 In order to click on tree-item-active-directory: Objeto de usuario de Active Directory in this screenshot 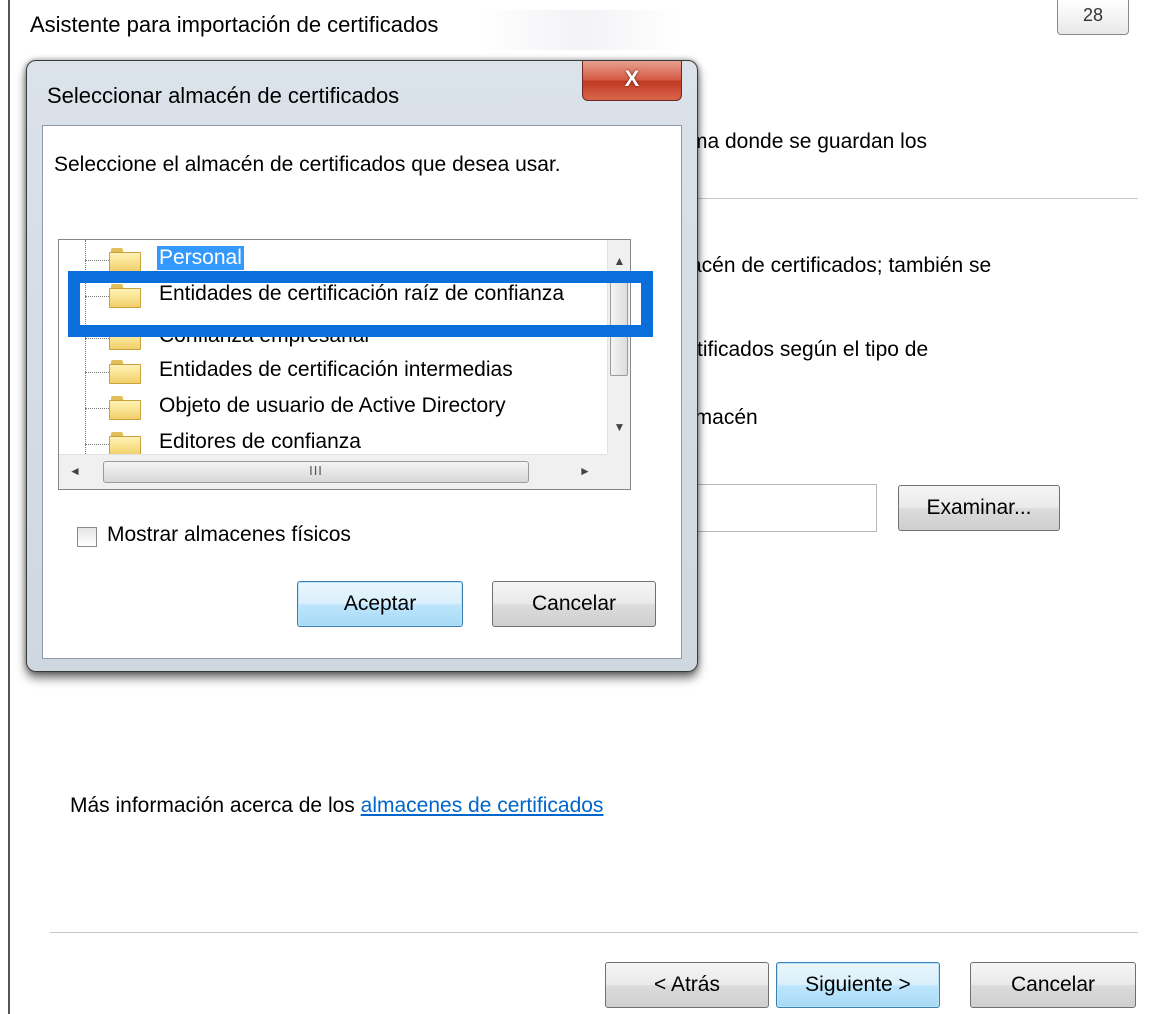, I will do `click(329, 408)`.